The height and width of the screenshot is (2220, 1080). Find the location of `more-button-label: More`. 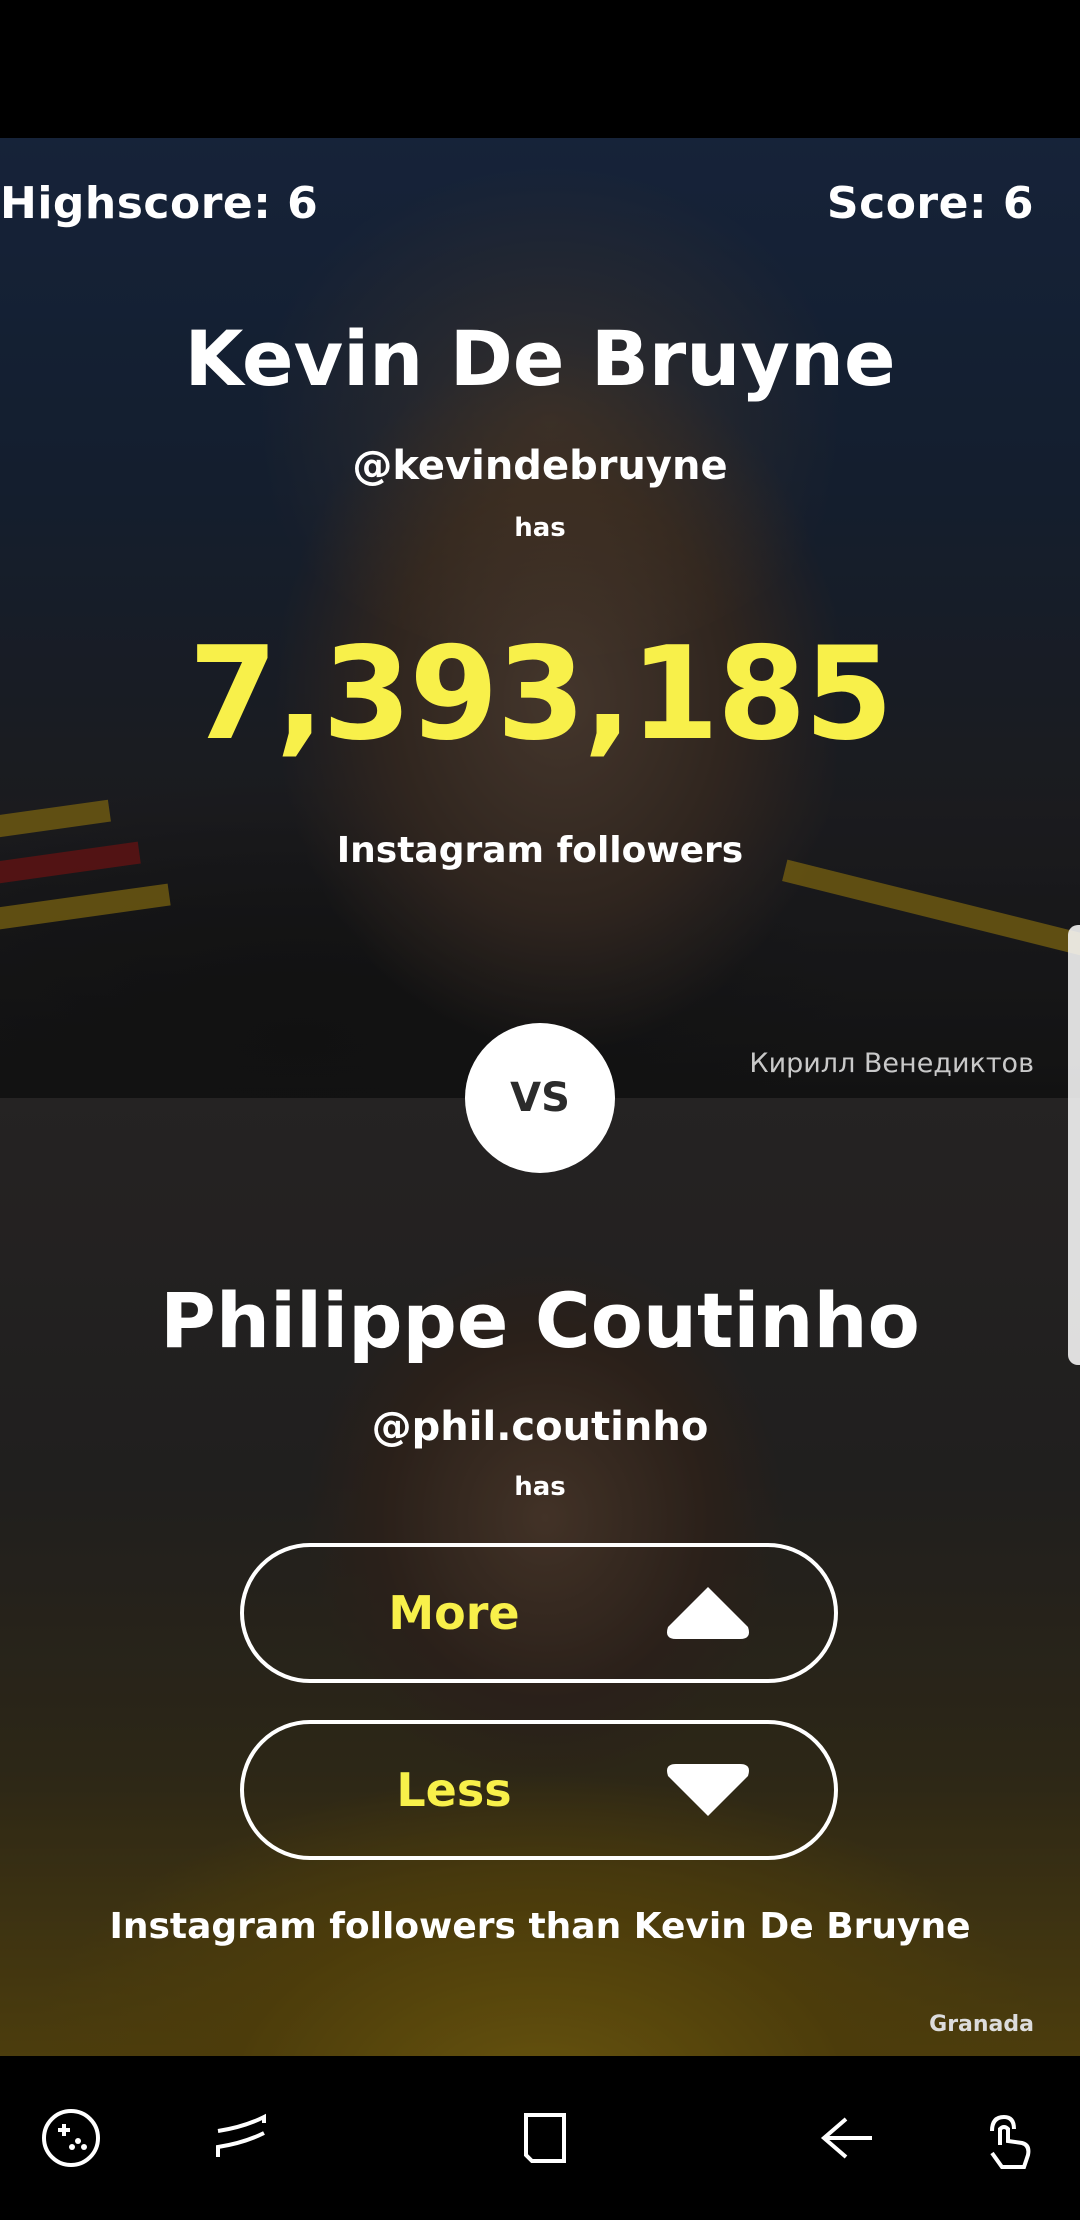

more-button-label: More is located at coordinates (454, 1613).